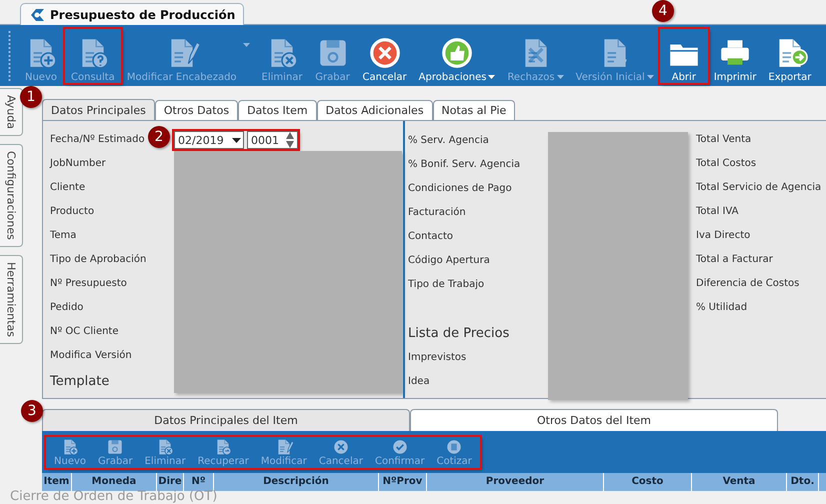 The height and width of the screenshot is (504, 826). I want to click on field-label: JobNumber, so click(78, 164).